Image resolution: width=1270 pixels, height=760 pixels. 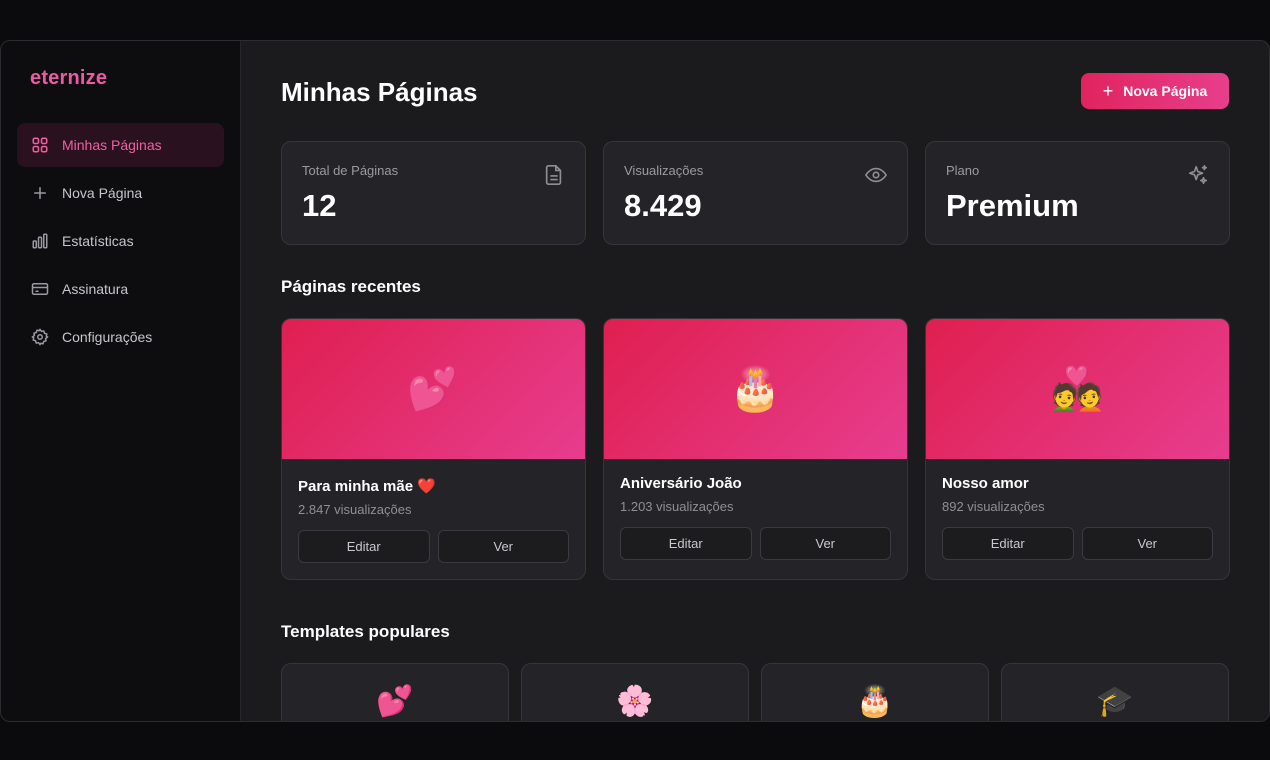 I want to click on sidebar-item-label: Estatísticas, so click(x=98, y=241).